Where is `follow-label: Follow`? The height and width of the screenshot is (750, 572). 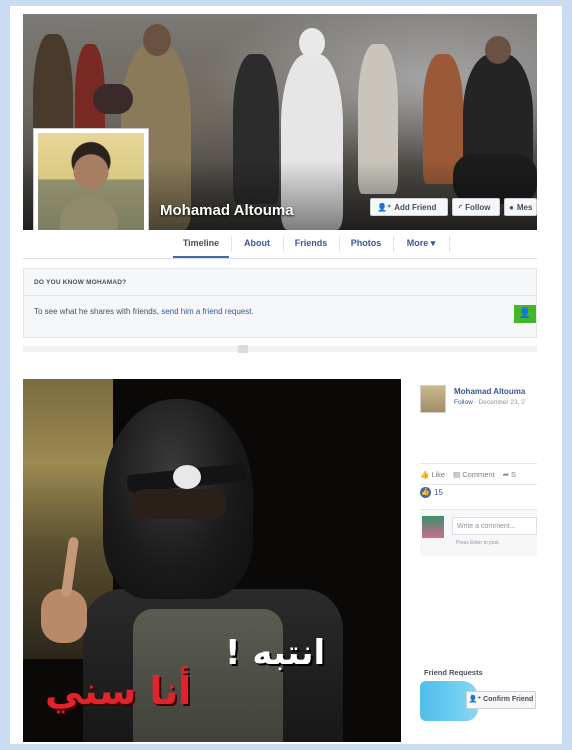
follow-label: Follow is located at coordinates (478, 207).